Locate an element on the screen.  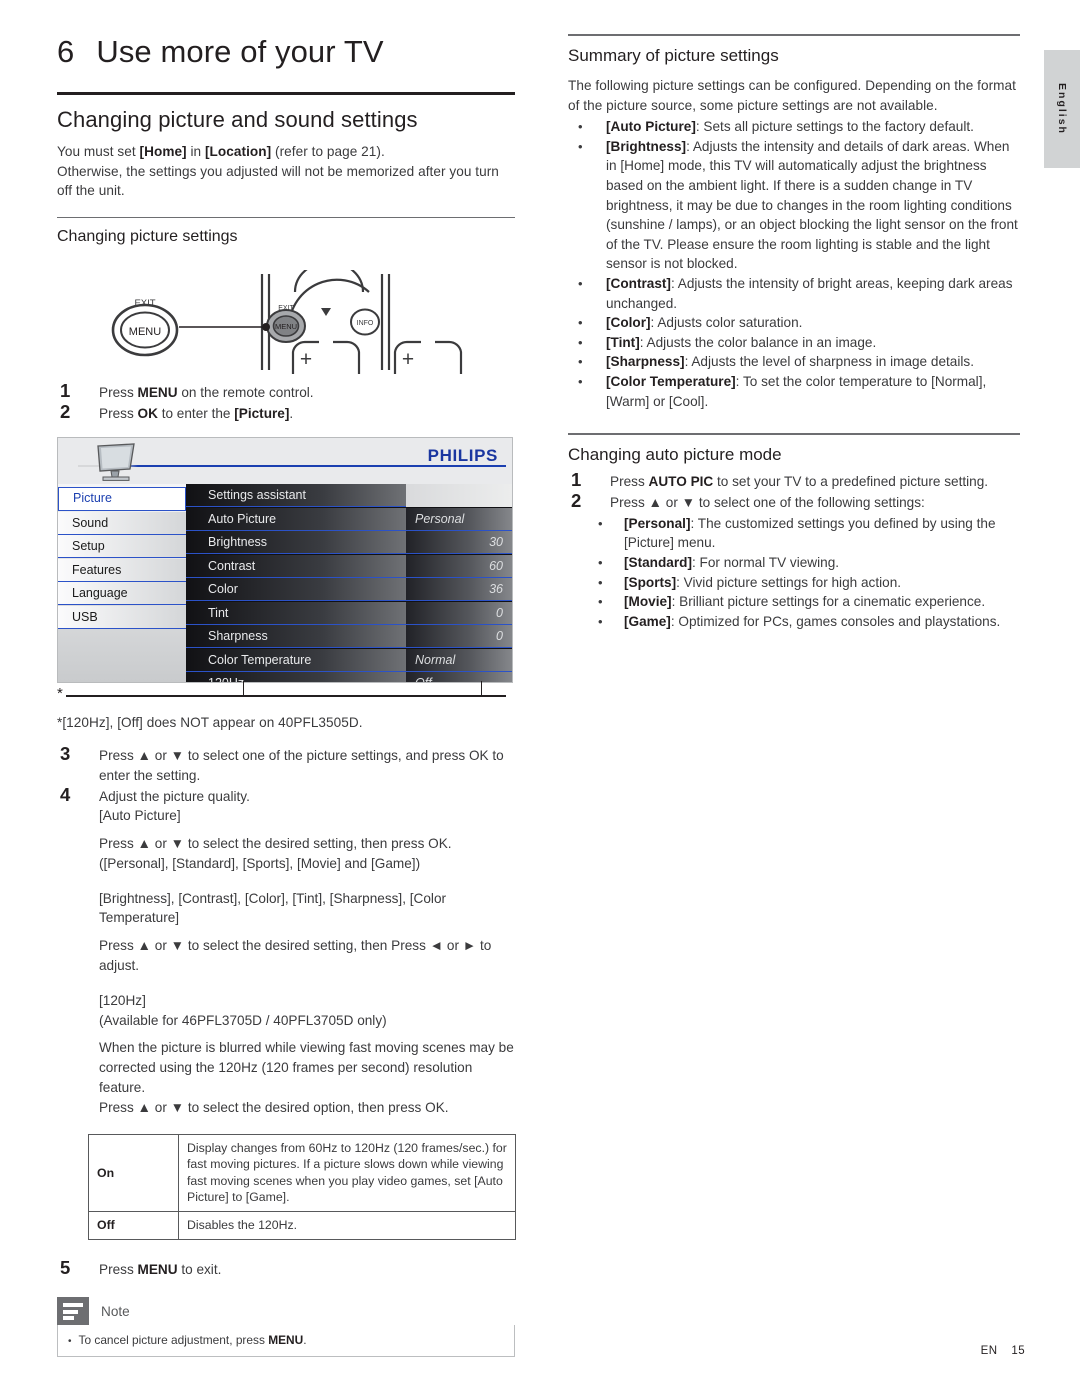
bullet-term: [Movie] is located at coordinates (648, 602).